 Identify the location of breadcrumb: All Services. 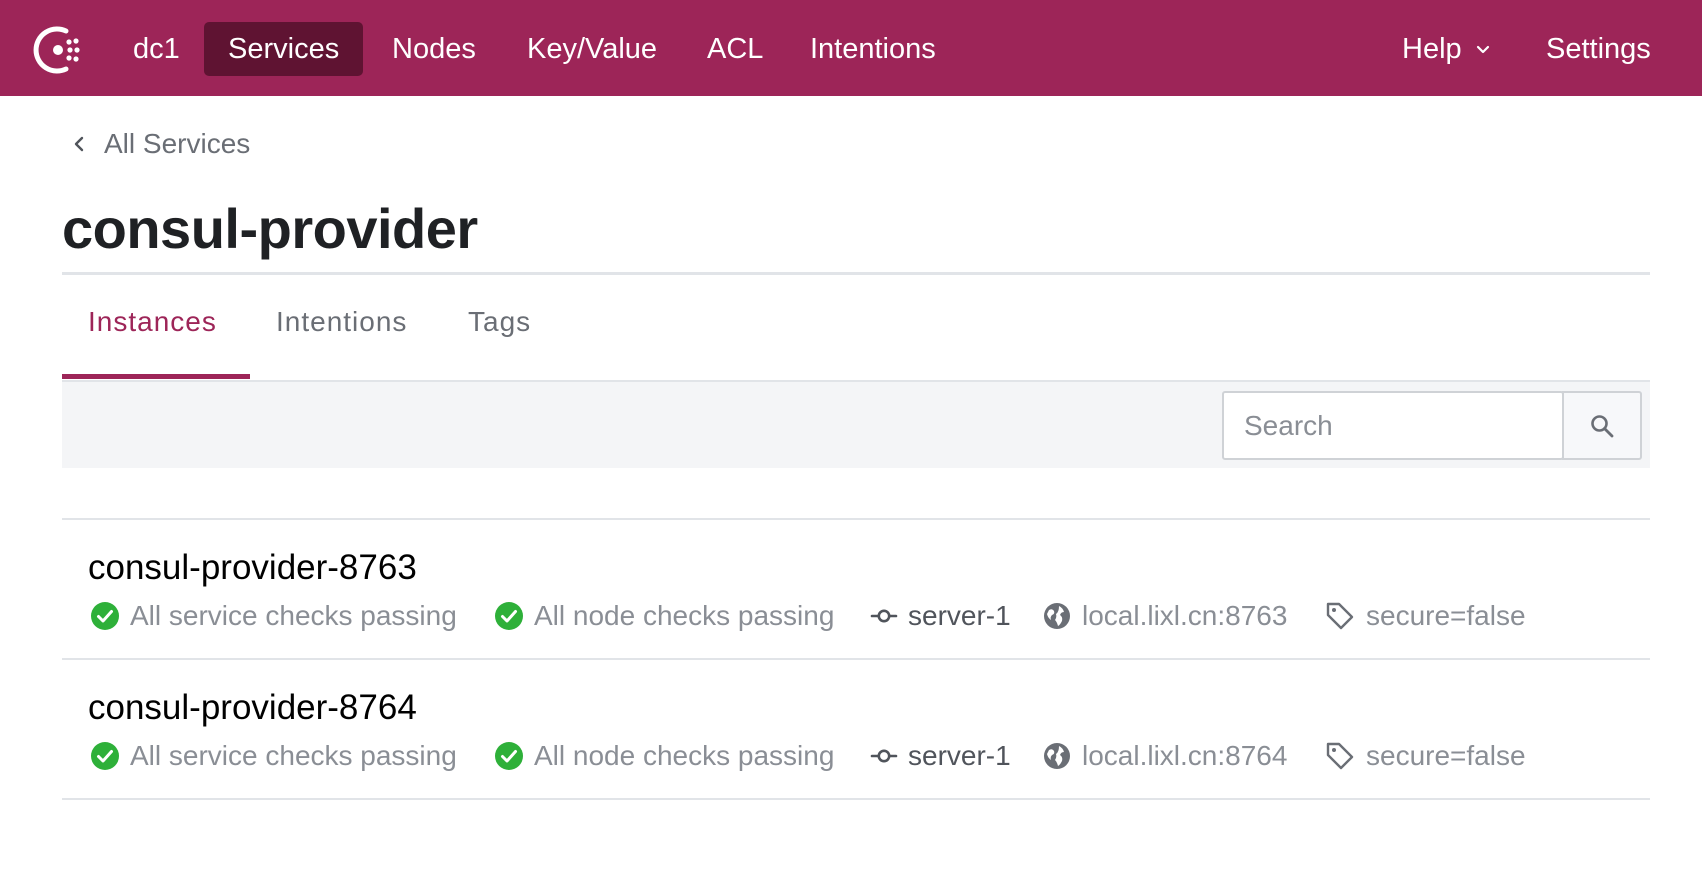
(160, 144).